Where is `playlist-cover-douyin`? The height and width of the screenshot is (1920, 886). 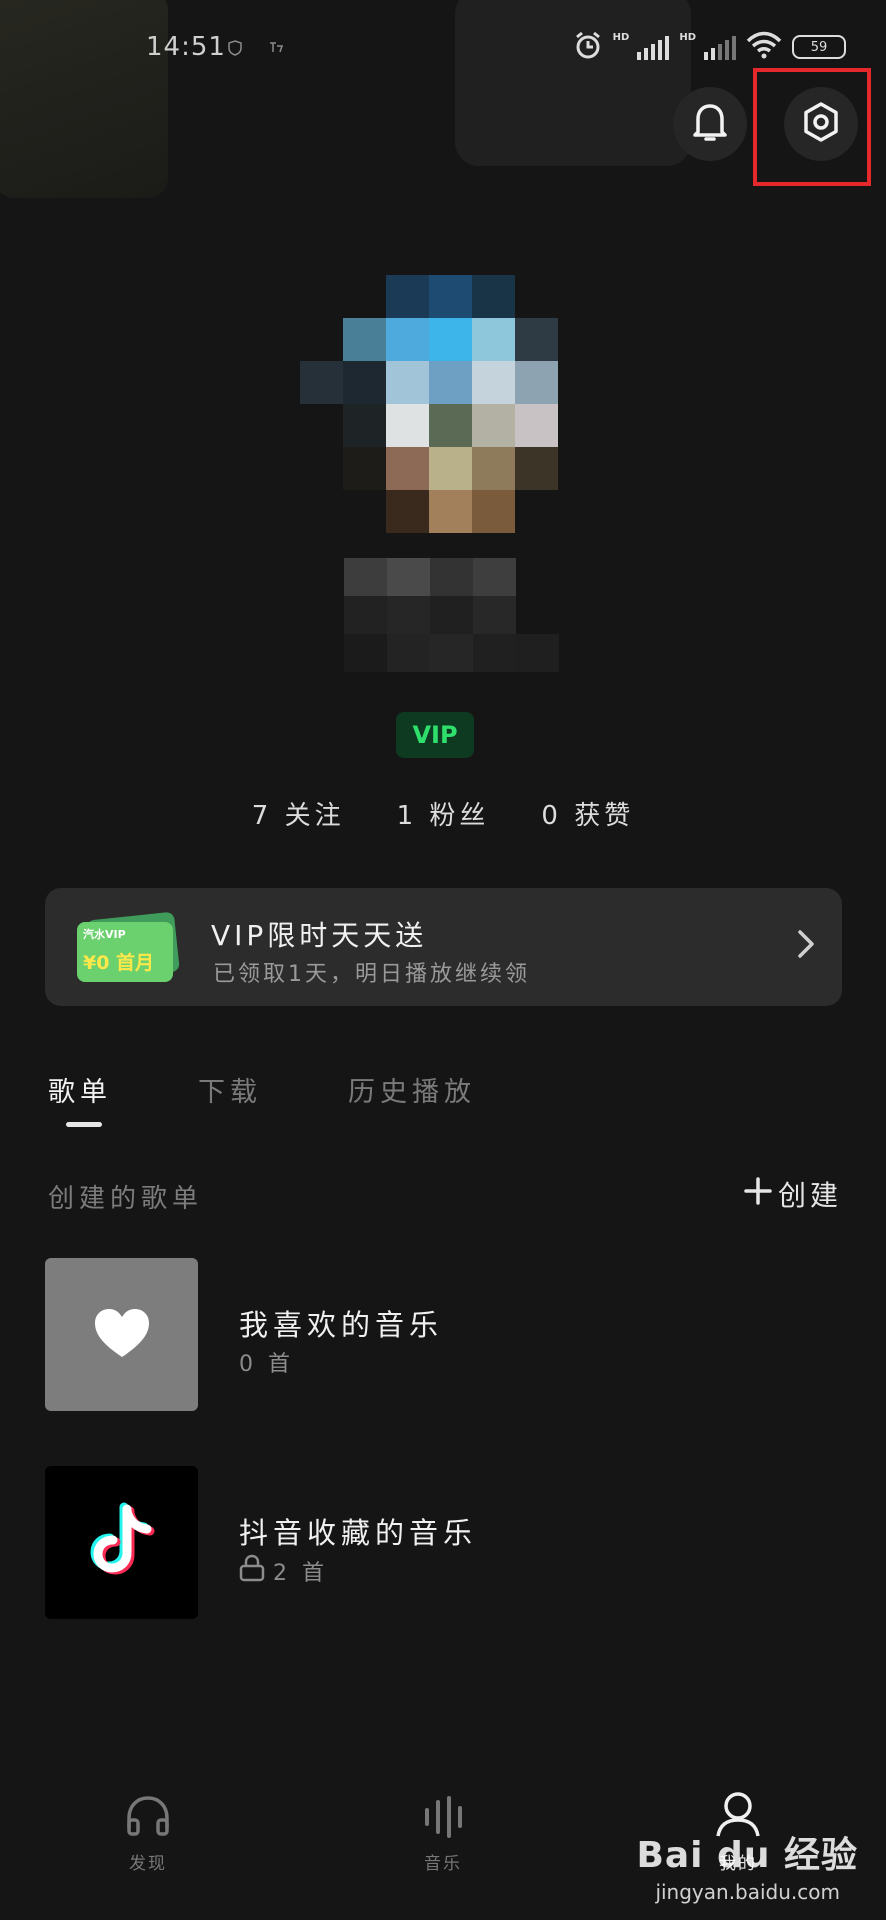 playlist-cover-douyin is located at coordinates (121, 1542).